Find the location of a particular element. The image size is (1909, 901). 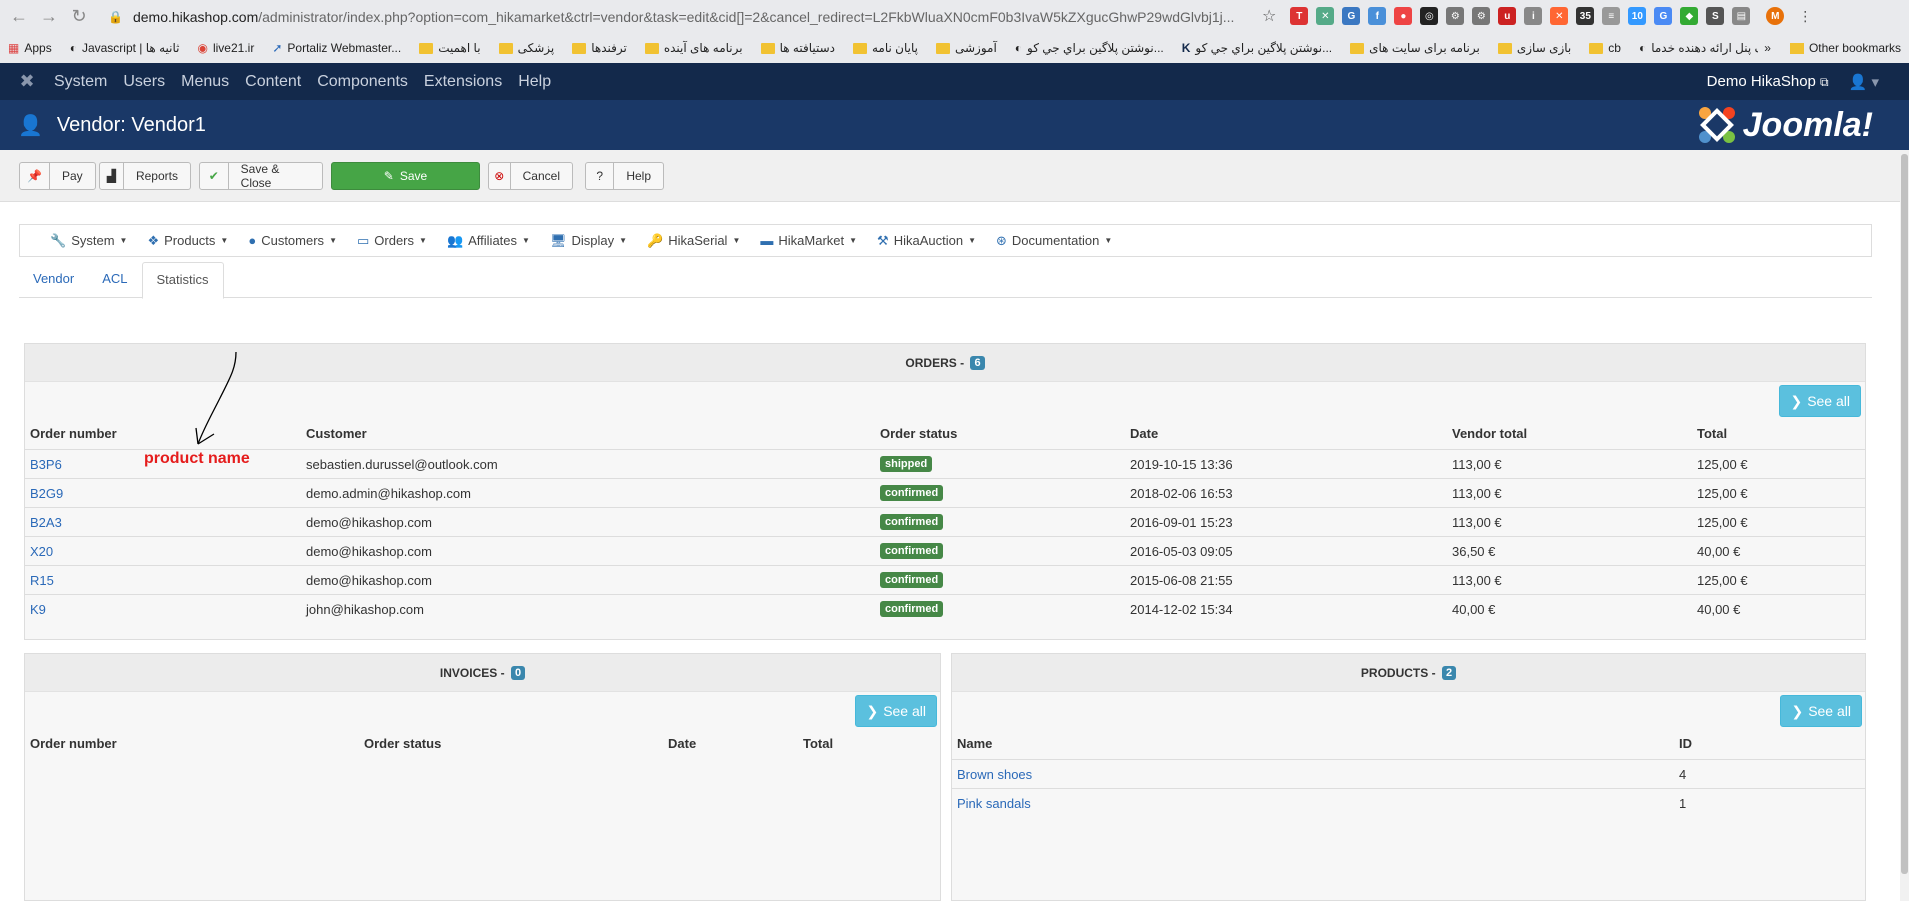

order-number-link: R15 is located at coordinates (42, 580).